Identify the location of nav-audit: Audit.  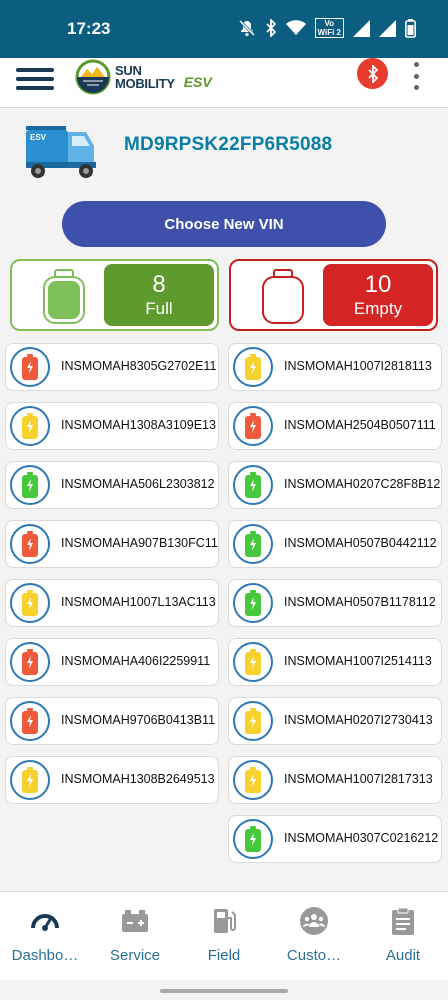
(403, 936).